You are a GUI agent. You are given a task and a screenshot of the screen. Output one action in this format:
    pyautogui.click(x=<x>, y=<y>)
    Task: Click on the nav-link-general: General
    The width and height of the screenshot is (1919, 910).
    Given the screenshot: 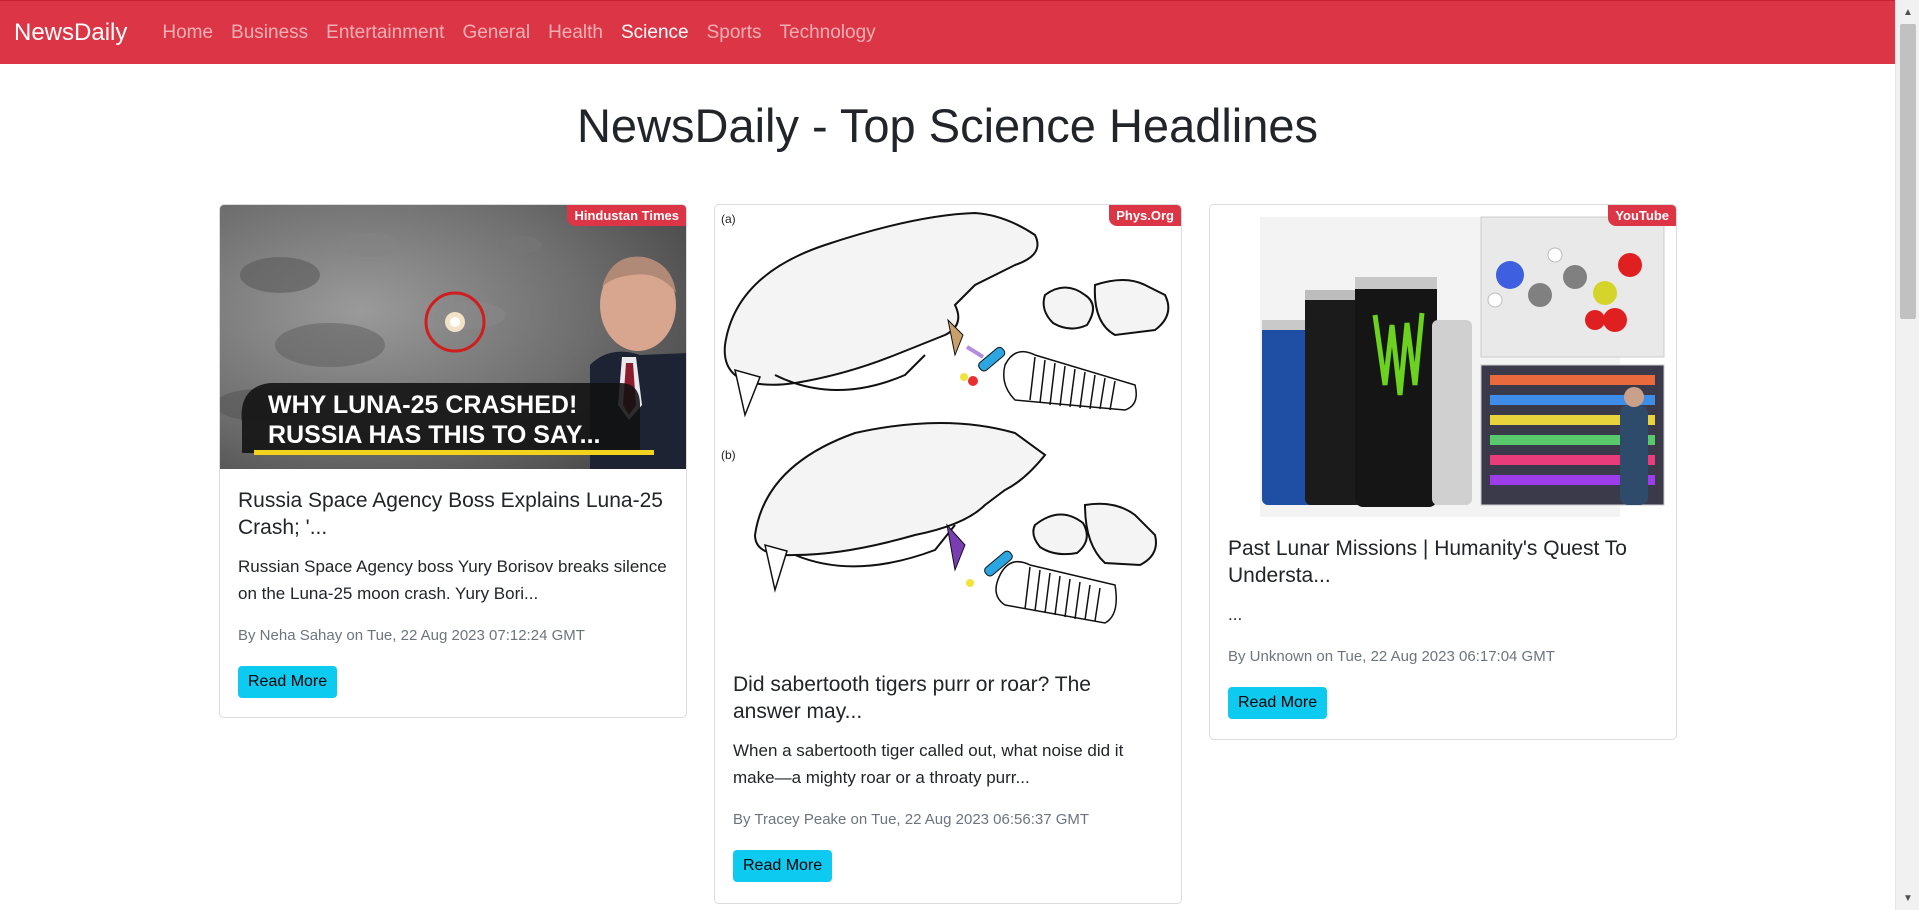 What is the action you would take?
    pyautogui.click(x=496, y=33)
    